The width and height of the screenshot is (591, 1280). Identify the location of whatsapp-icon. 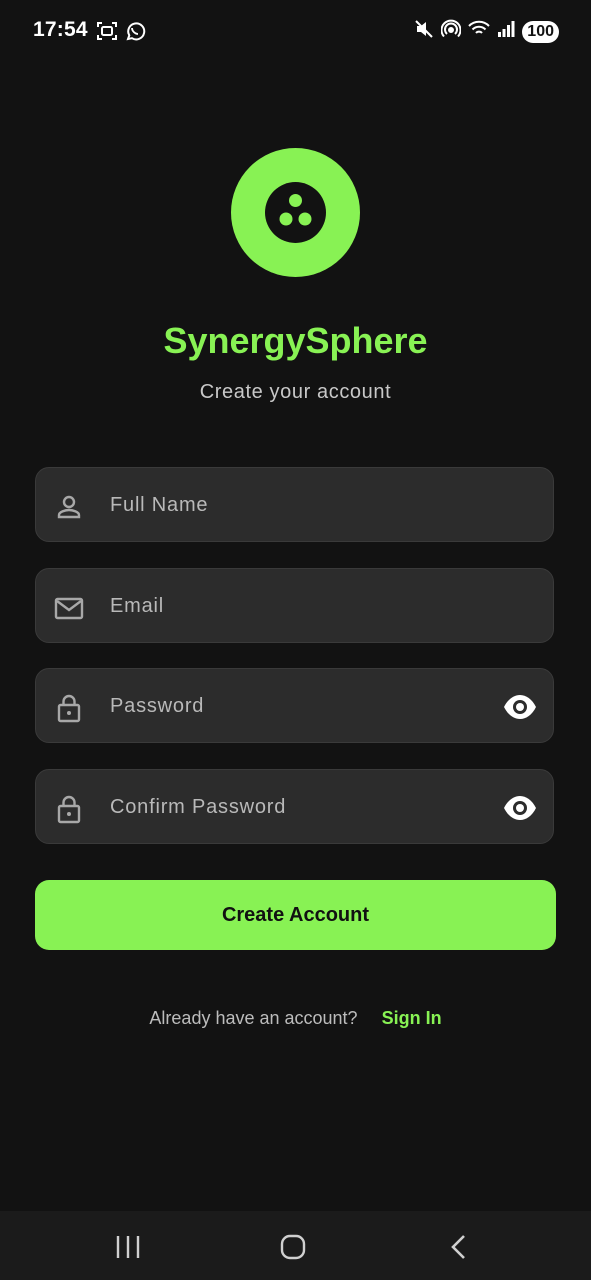
(135, 33).